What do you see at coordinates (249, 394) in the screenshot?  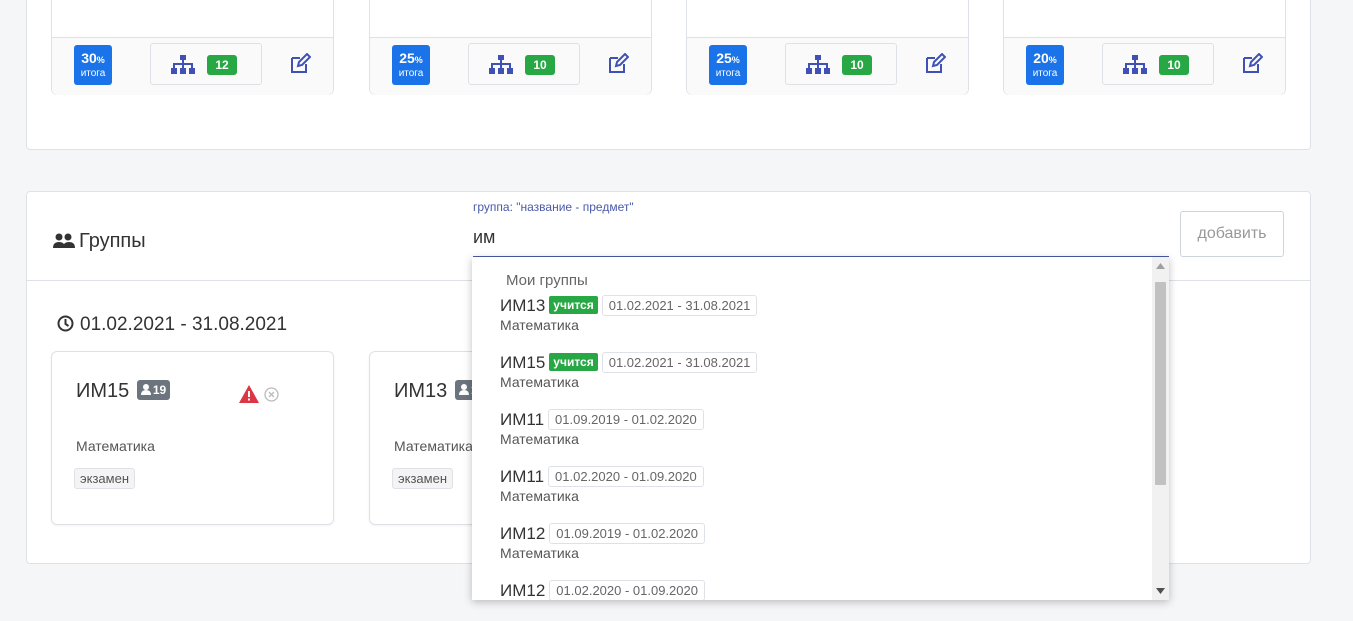 I see `warning-icon` at bounding box center [249, 394].